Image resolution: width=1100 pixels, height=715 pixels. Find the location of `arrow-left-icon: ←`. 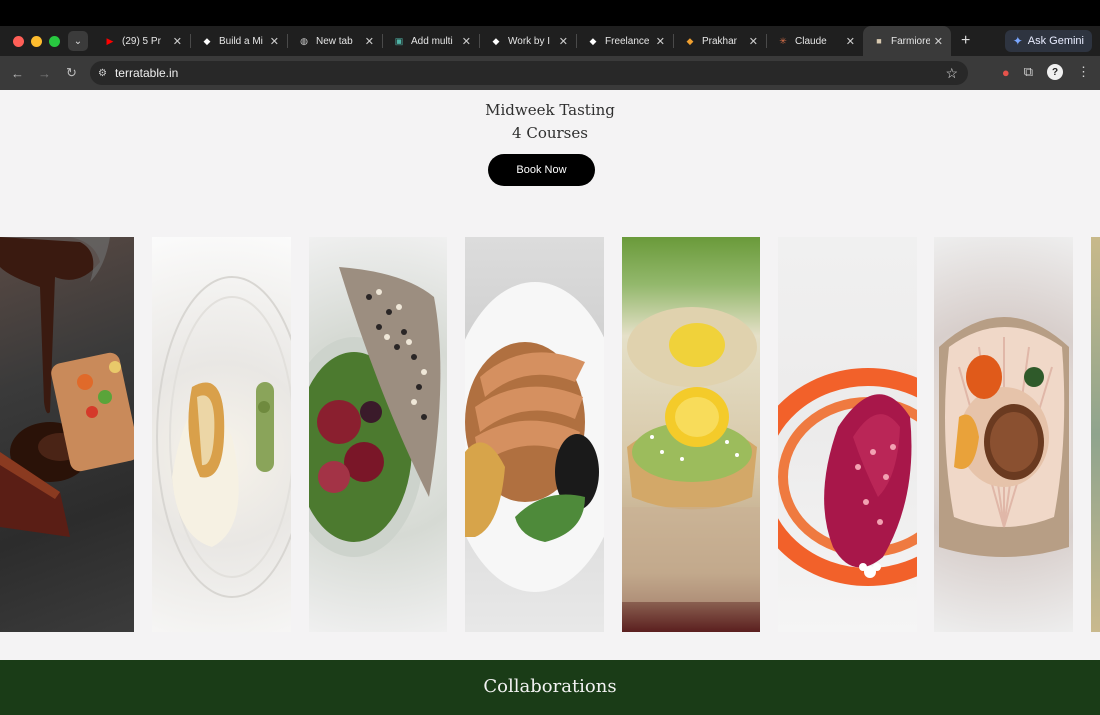

arrow-left-icon: ← is located at coordinates (17, 73).